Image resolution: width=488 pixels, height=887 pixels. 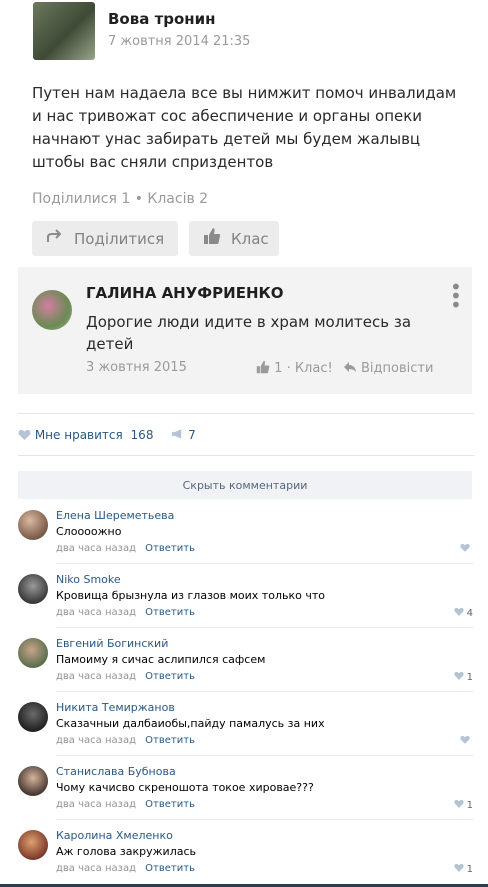 What do you see at coordinates (119, 238) in the screenshot?
I see `share-button-label: Поділитися` at bounding box center [119, 238].